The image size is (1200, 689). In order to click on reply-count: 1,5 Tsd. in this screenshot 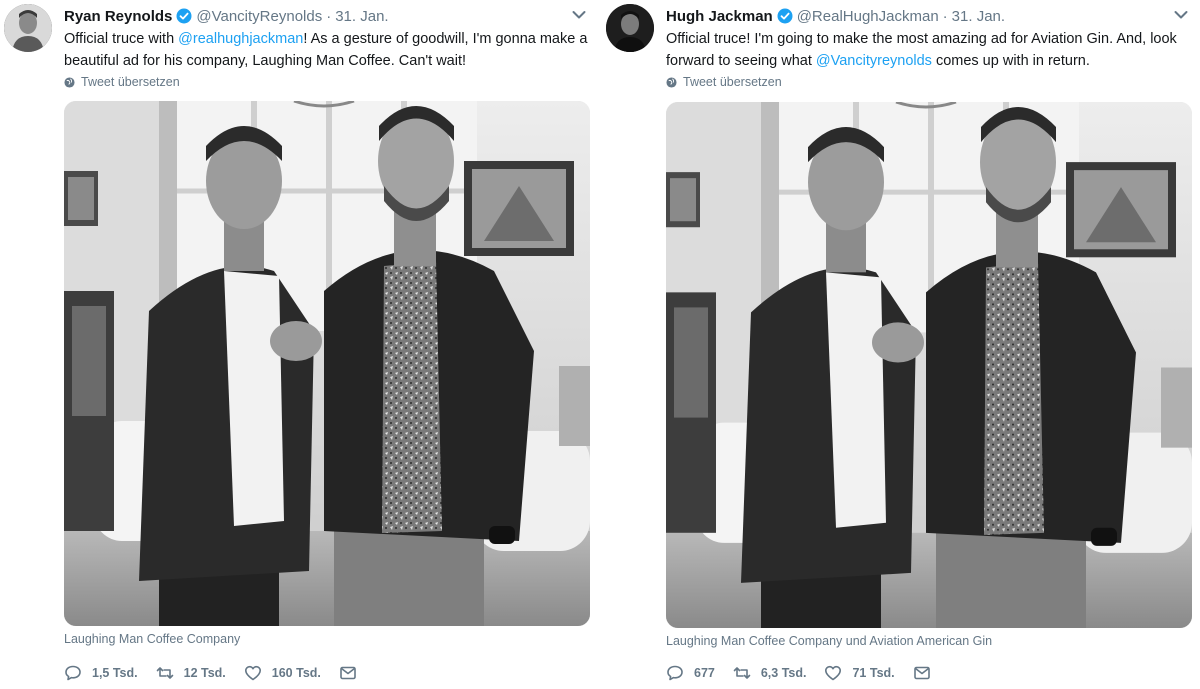, I will do `click(115, 673)`.